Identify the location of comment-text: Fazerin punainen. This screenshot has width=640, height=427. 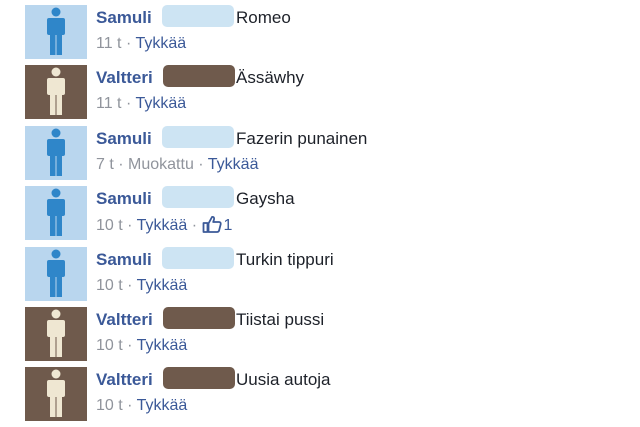
(302, 138).